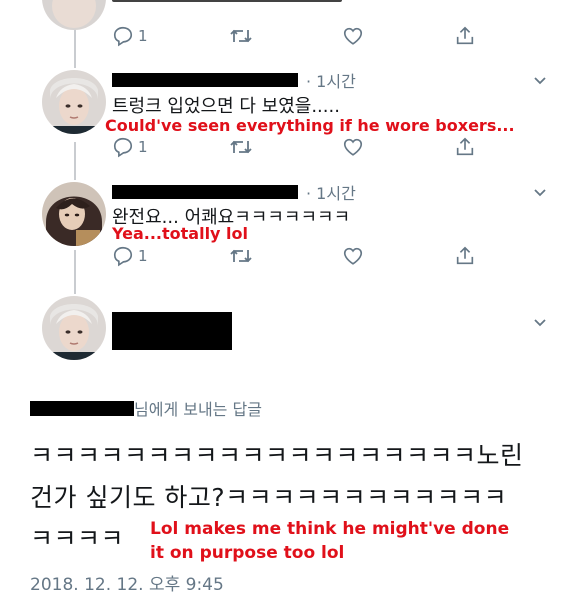 This screenshot has width=570, height=605. What do you see at coordinates (247, 553) in the screenshot?
I see `translation-annotation: it on purpose too lol` at bounding box center [247, 553].